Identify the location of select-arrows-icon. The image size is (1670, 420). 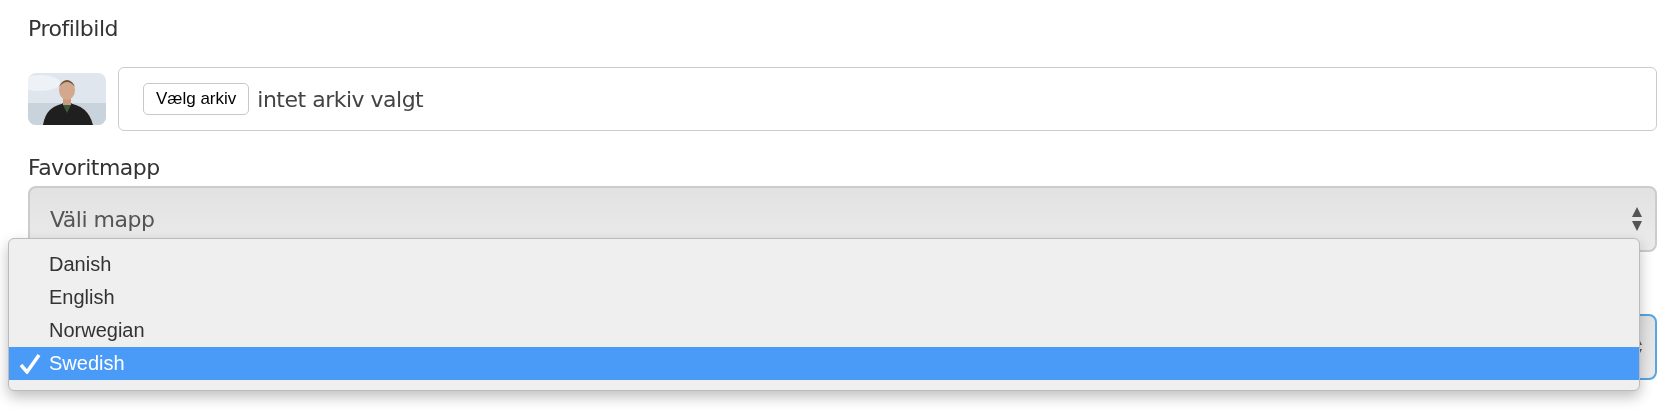
(1637, 219).